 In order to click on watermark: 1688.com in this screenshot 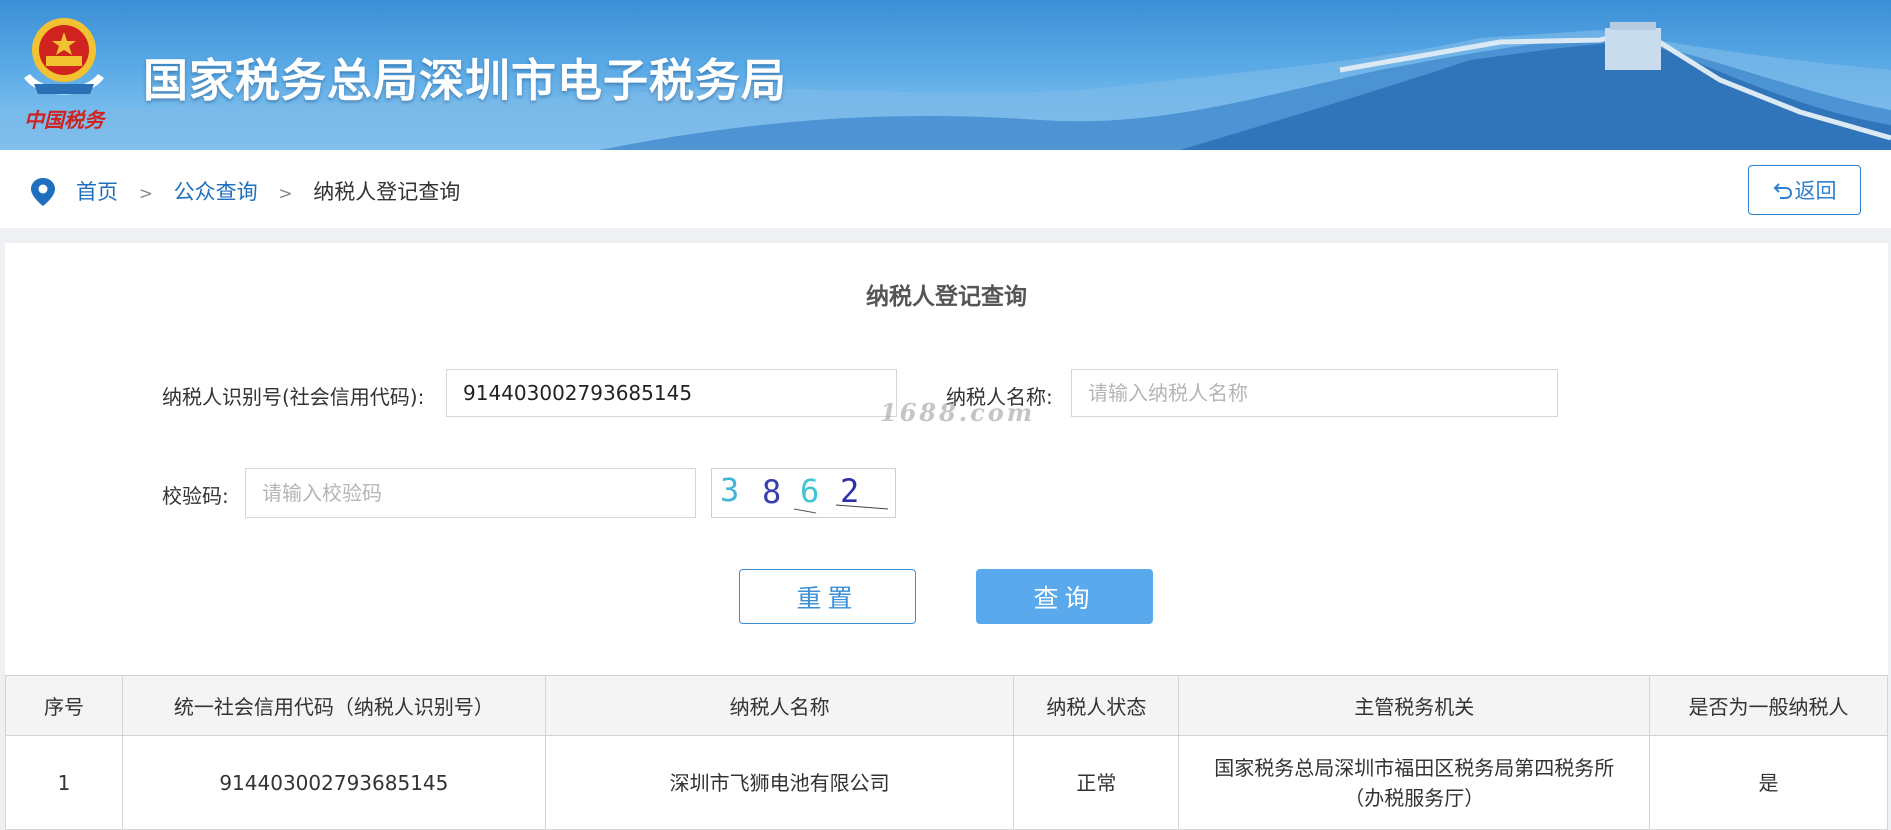, I will do `click(958, 412)`.